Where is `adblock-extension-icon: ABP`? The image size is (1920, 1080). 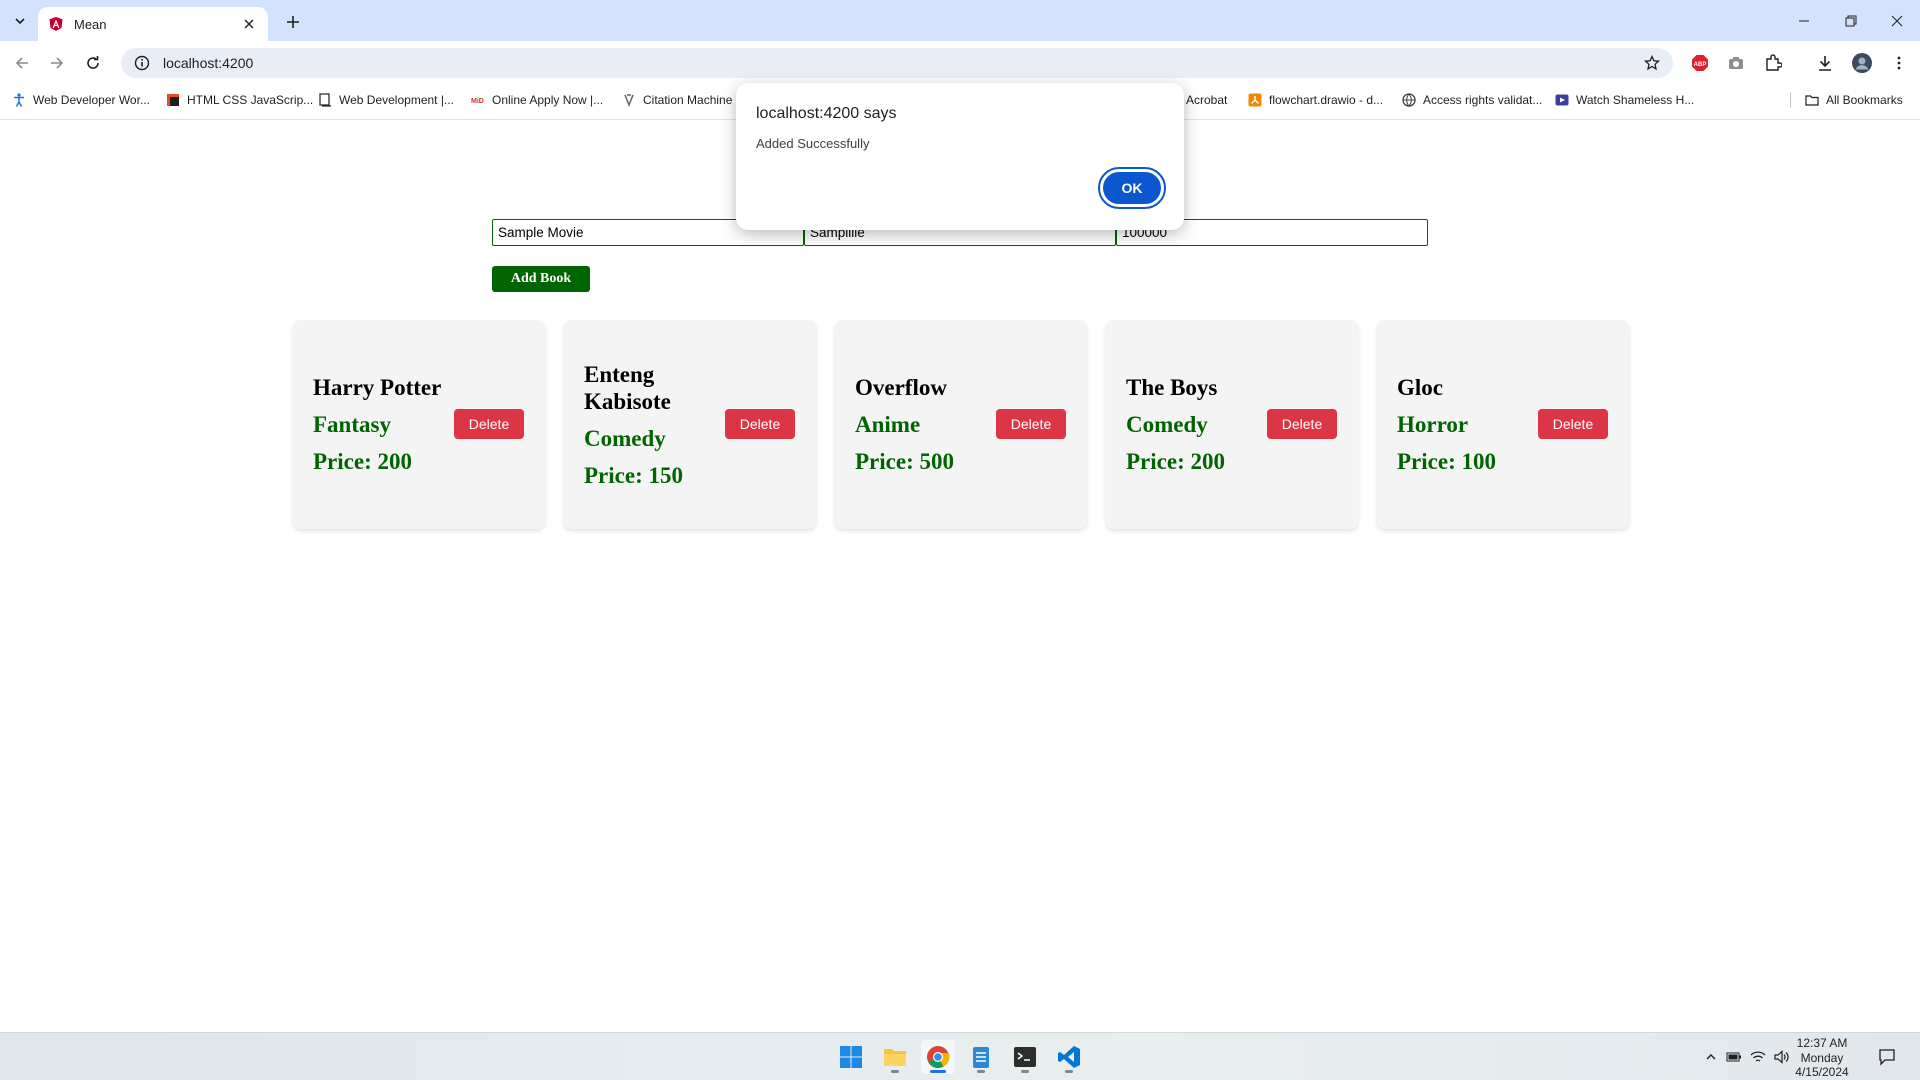
adblock-extension-icon: ABP is located at coordinates (1700, 63).